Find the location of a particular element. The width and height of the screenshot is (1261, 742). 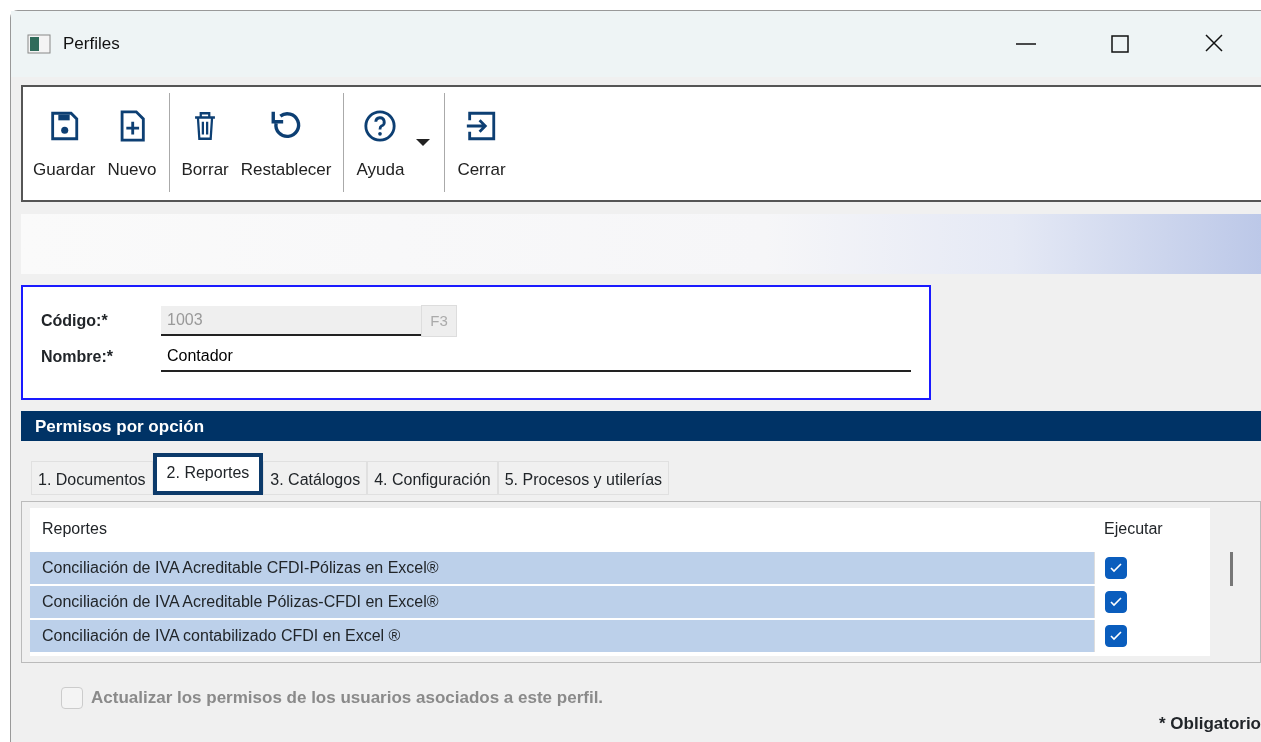

close-icon is located at coordinates (1214, 44).